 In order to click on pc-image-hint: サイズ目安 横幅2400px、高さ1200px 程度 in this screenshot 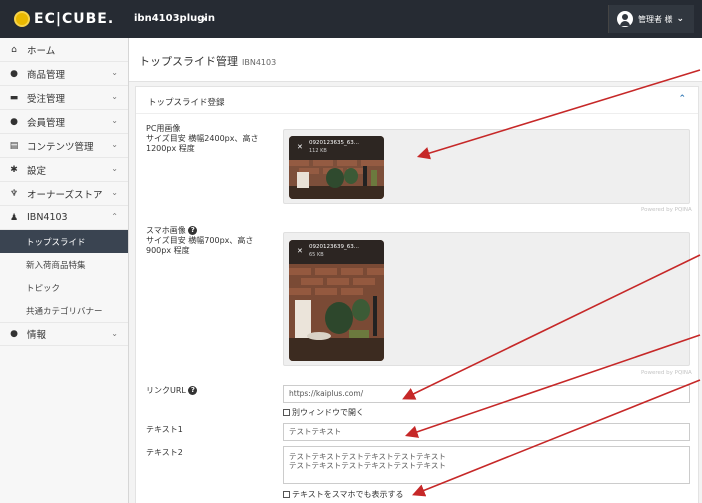, I will do `click(202, 143)`.